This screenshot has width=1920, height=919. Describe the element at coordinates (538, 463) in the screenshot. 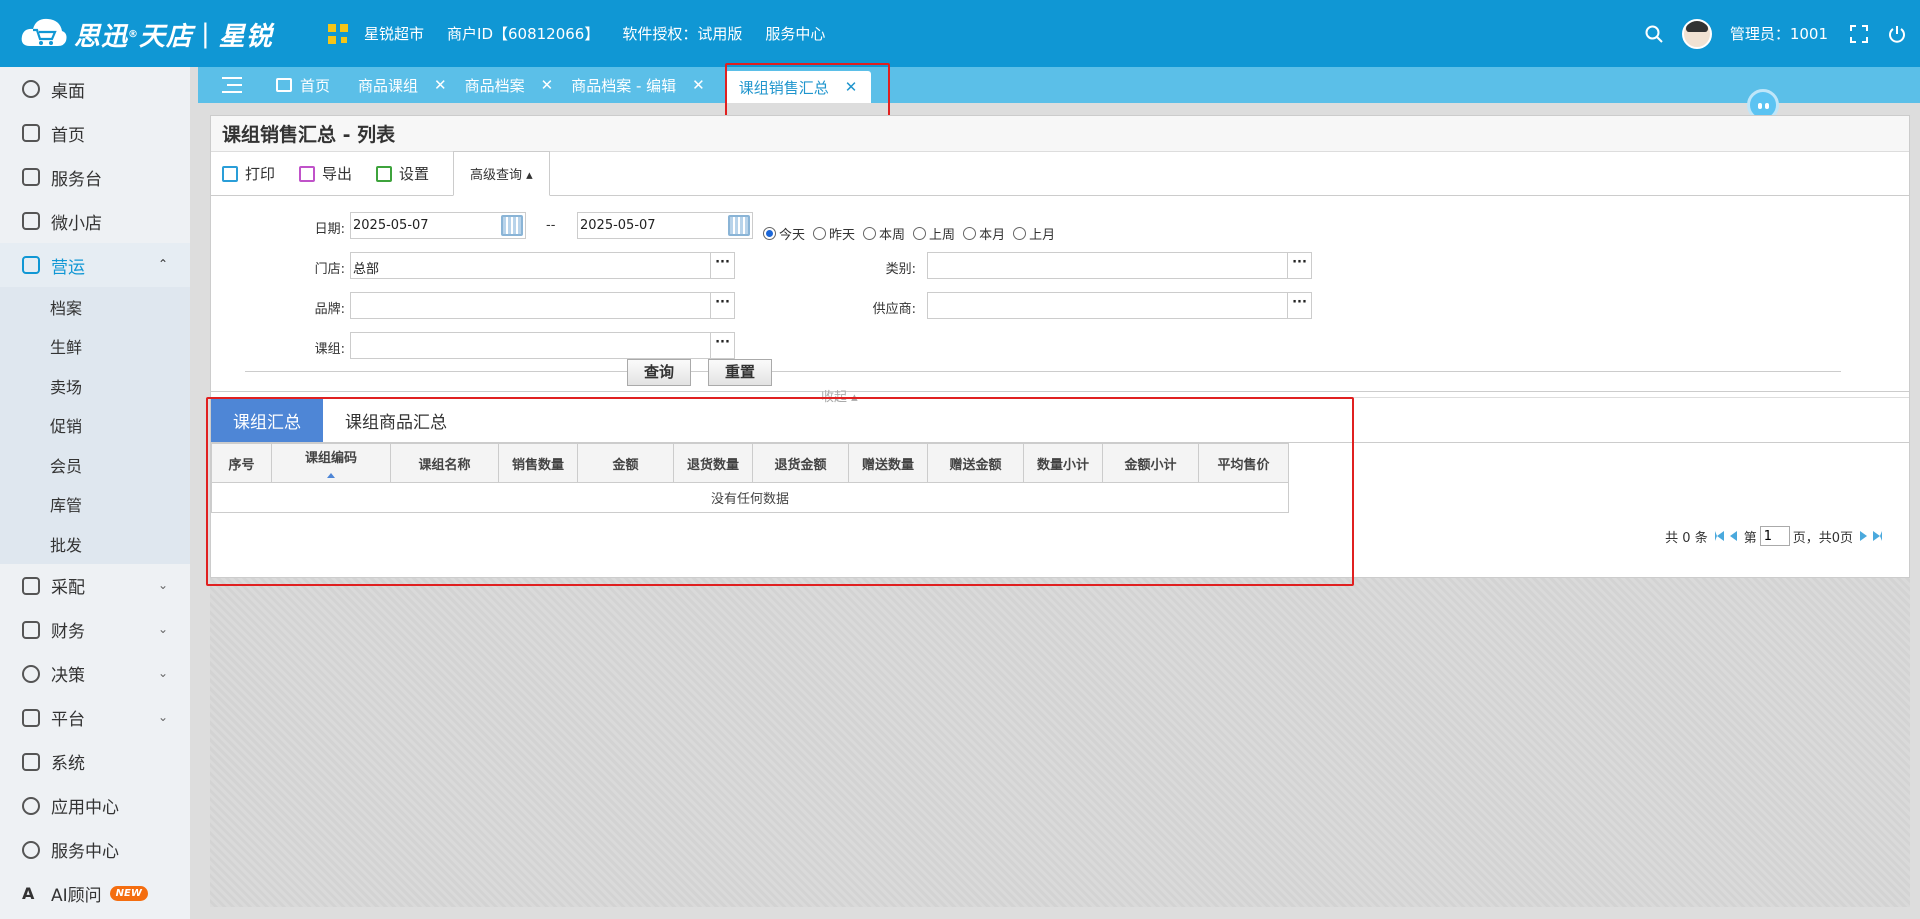

I see `column-header: 销售数量` at that location.